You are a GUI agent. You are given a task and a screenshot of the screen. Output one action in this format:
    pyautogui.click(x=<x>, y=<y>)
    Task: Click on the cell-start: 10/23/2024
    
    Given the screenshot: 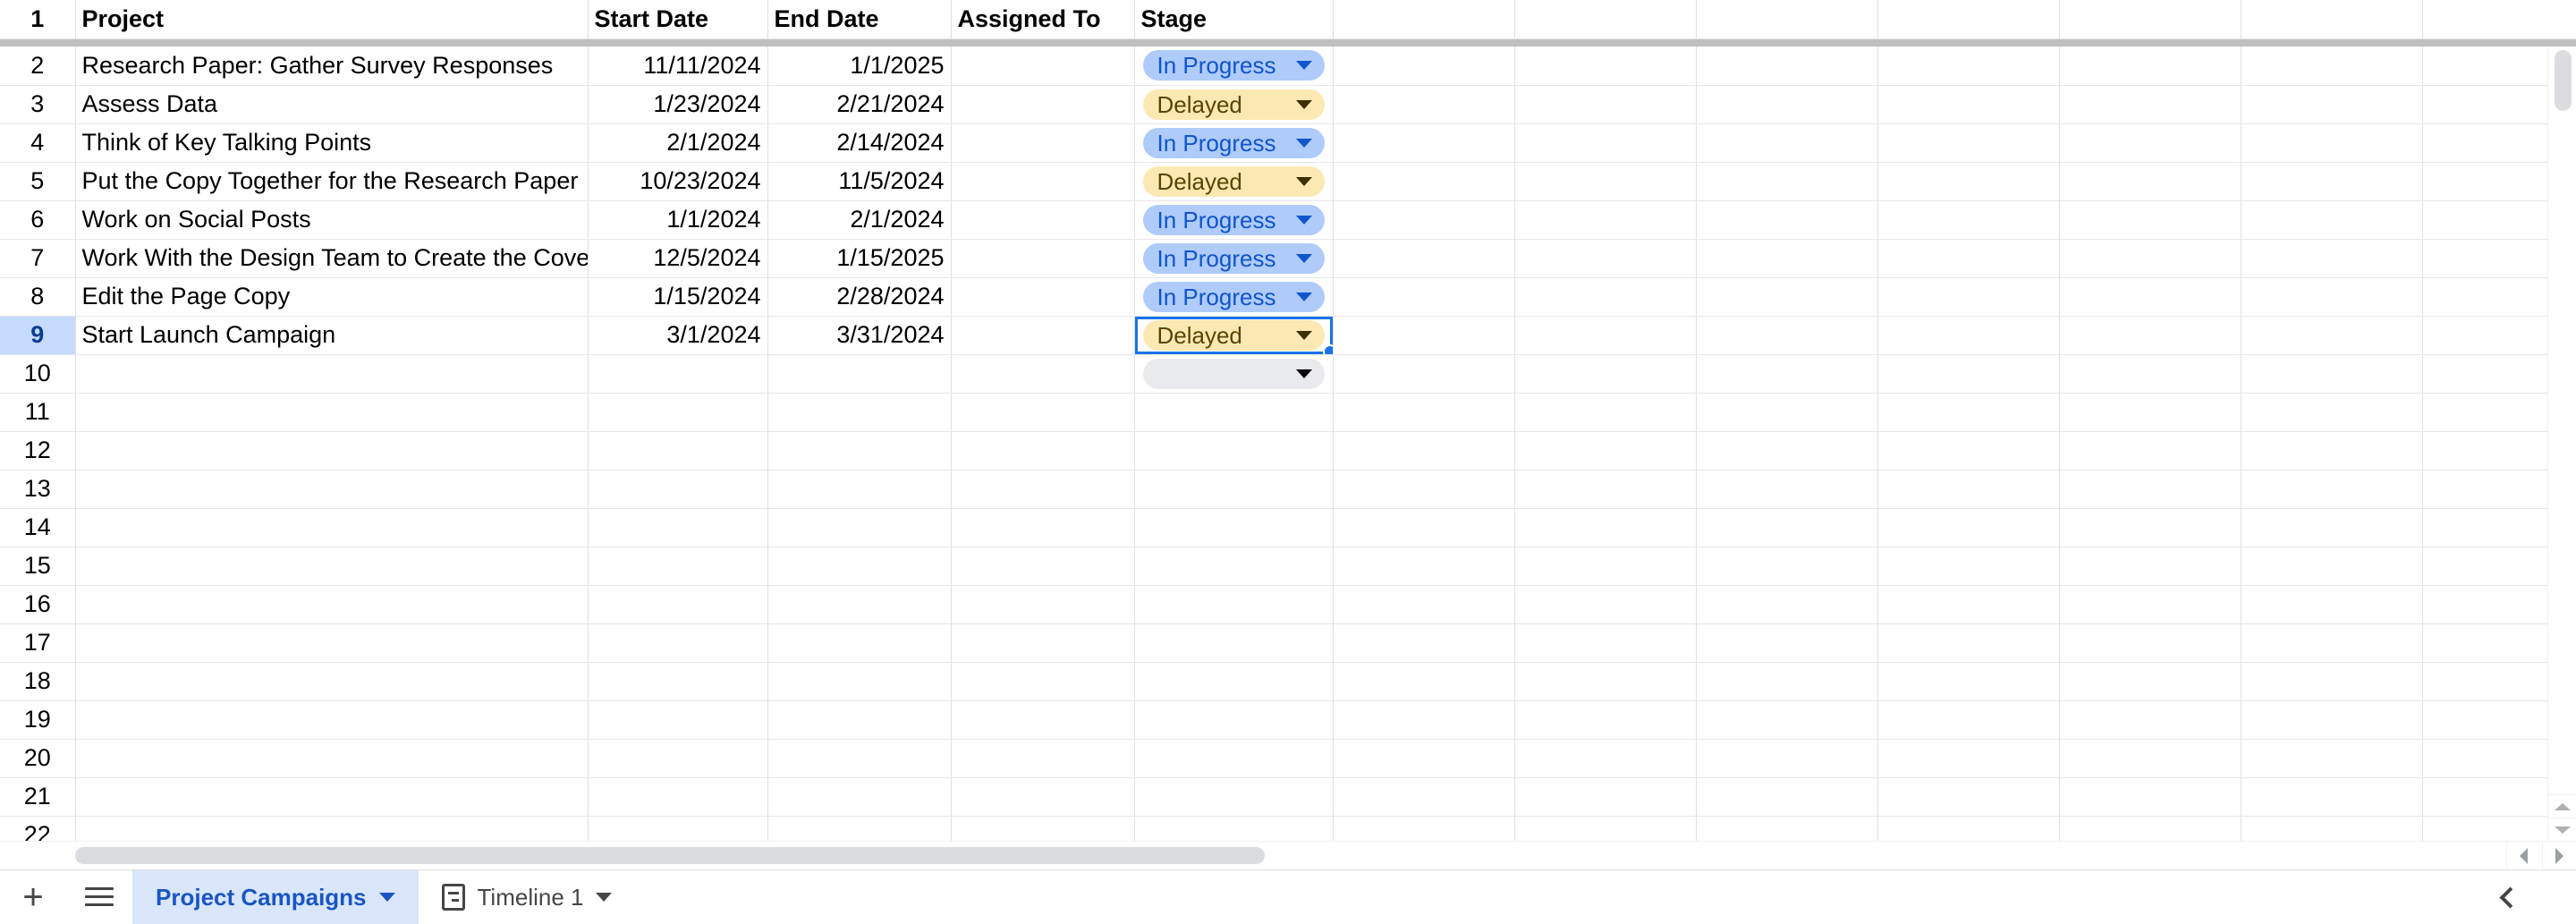 What is the action you would take?
    pyautogui.click(x=677, y=181)
    